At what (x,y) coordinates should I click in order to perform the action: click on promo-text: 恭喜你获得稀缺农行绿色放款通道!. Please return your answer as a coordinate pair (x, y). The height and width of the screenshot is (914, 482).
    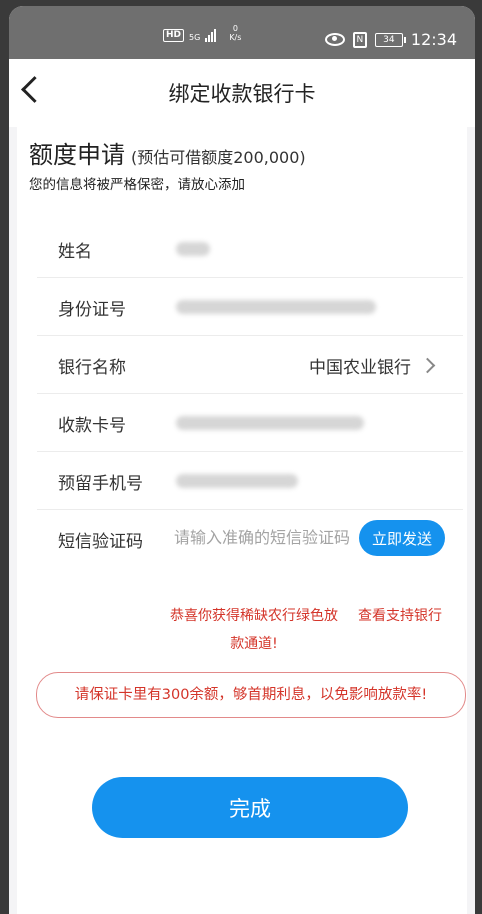
    Looking at the image, I should click on (254, 630).